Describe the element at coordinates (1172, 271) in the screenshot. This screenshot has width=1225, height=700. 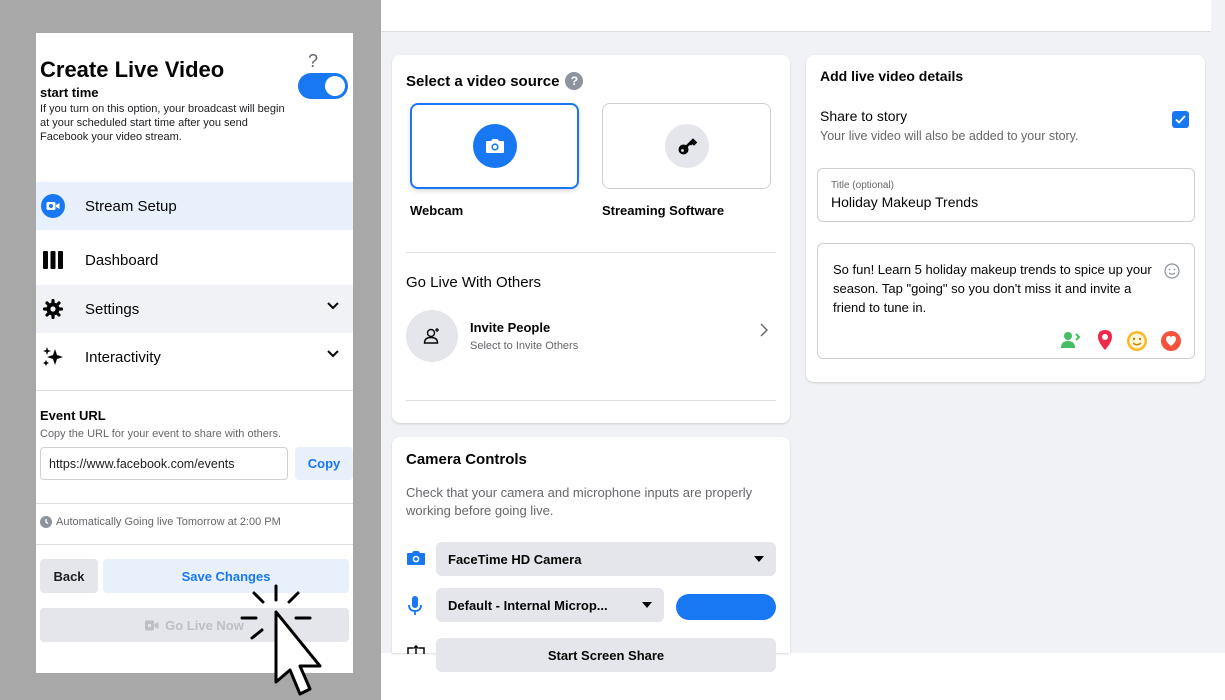
I see `emoji-icon` at that location.